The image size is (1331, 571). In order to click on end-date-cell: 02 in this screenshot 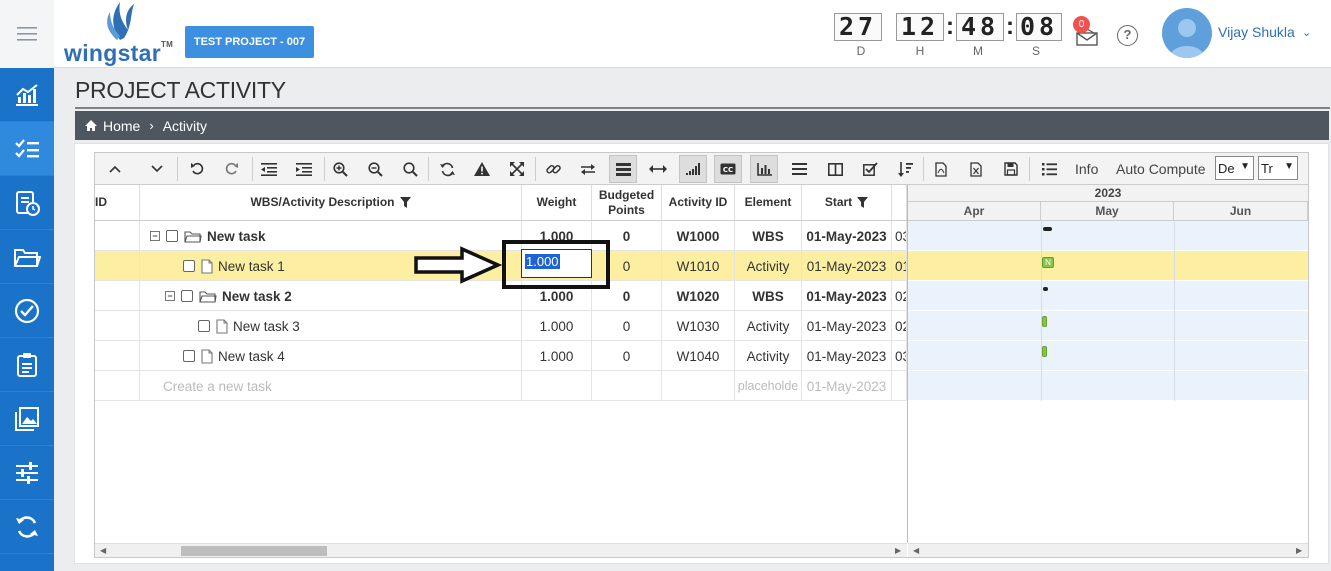, I will do `click(899, 326)`.